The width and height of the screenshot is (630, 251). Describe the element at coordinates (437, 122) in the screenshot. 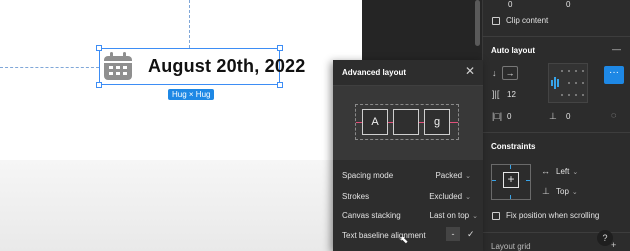

I see `preview-cell: g` at that location.